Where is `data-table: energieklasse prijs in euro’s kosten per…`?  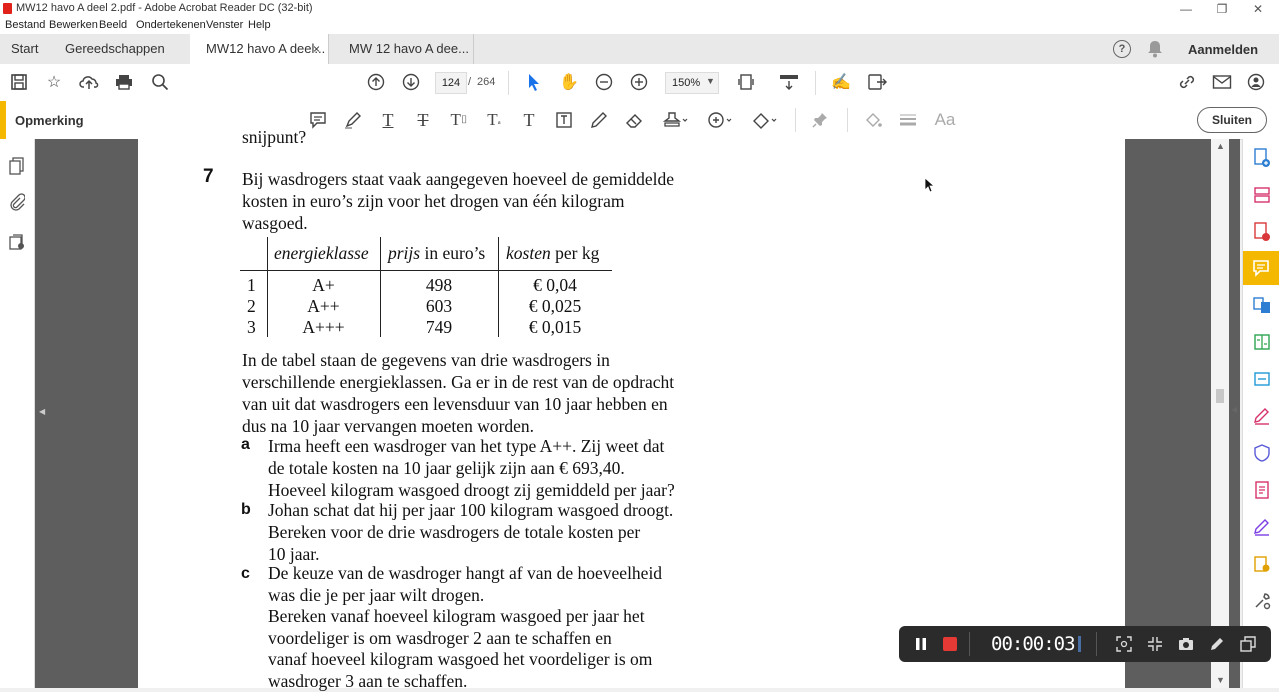
data-table: energieklasse prijs in euro’s kosten per… is located at coordinates (426, 287).